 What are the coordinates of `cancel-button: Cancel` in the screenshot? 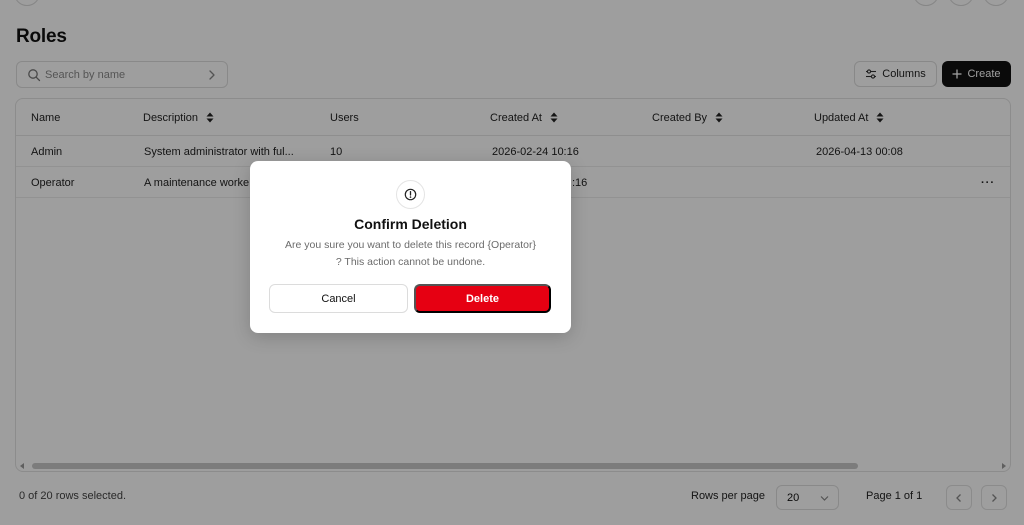 It's located at (338, 298).